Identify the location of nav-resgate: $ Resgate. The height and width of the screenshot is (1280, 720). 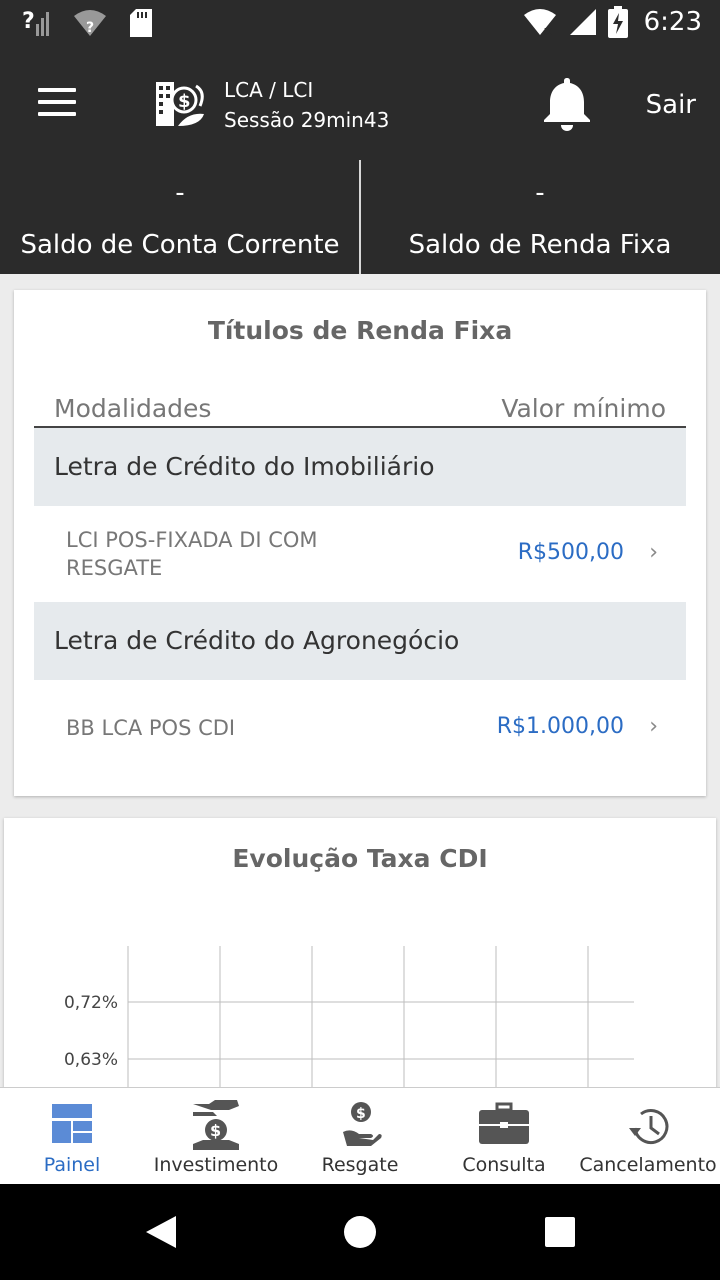
(360, 1136).